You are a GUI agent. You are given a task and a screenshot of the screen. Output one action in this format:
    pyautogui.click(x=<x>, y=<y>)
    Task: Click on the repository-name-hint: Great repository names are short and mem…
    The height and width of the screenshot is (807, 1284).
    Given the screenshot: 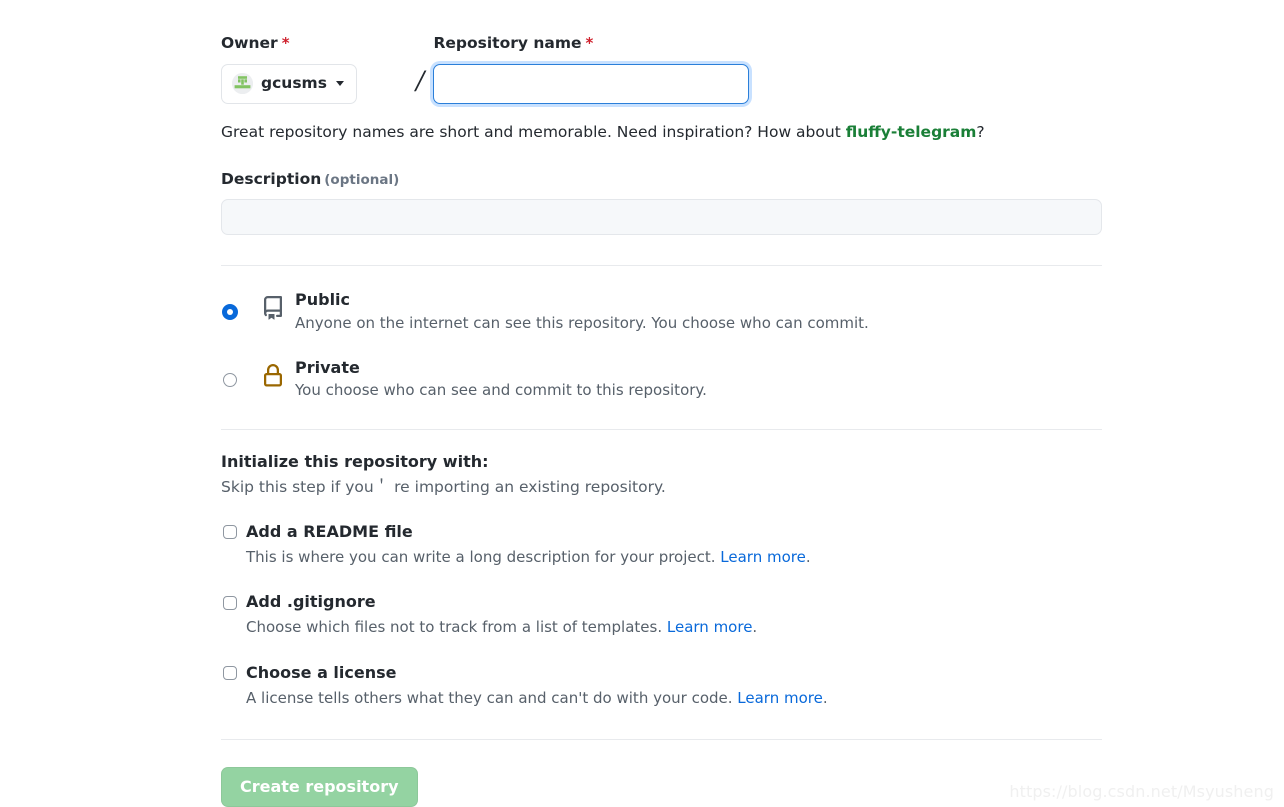 What is the action you would take?
    pyautogui.click(x=661, y=133)
    